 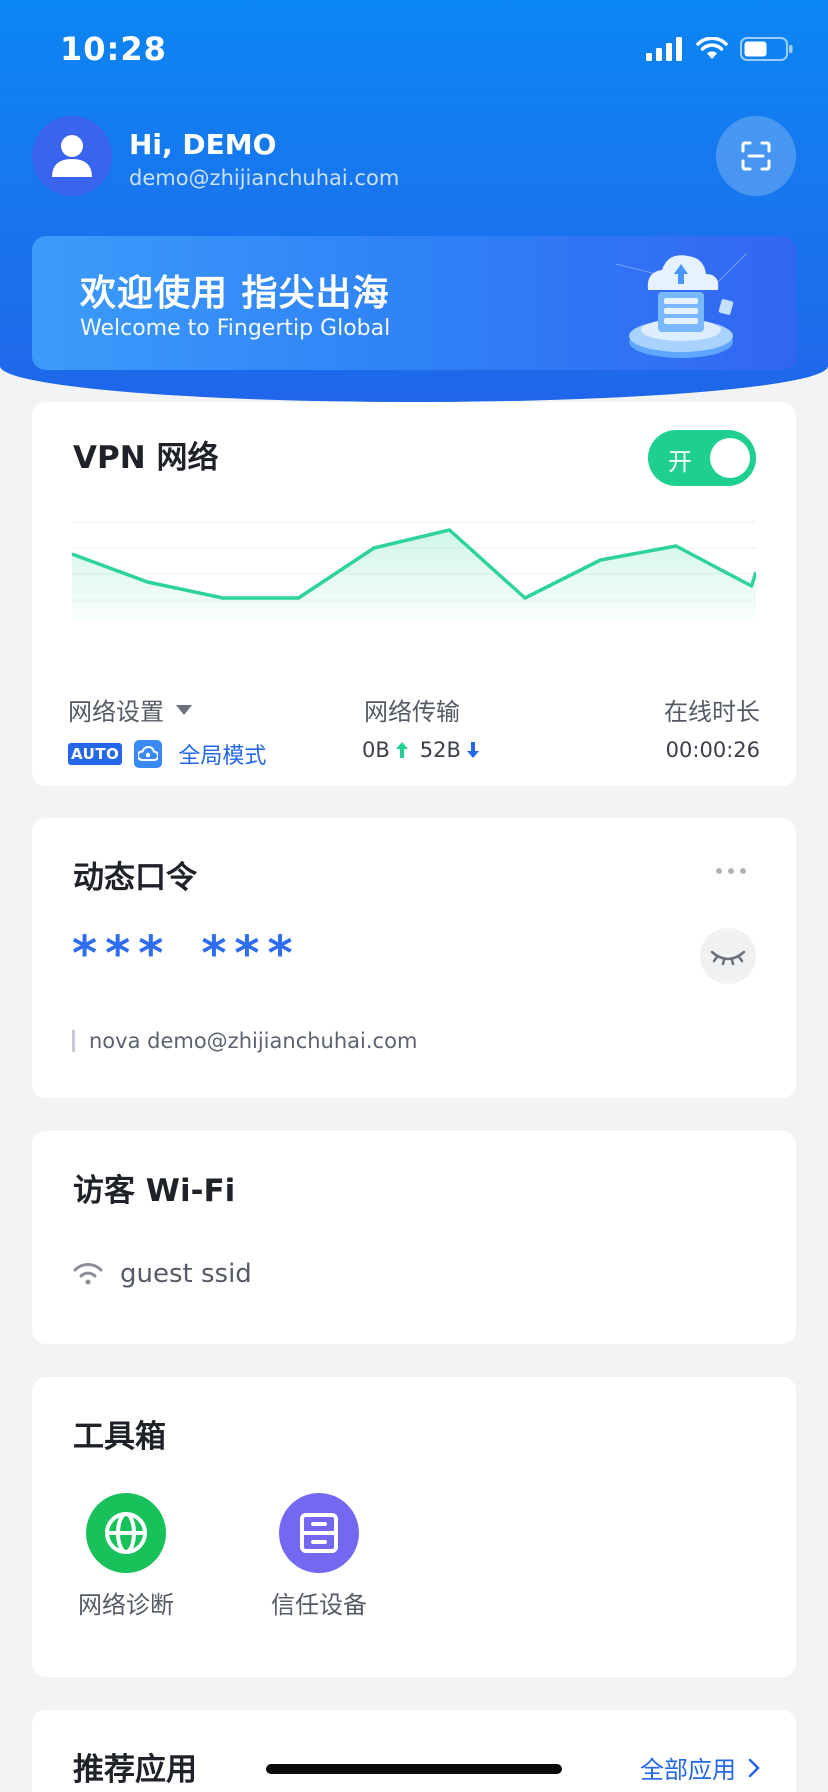 I want to click on all-apps-link: 全部应用, so click(x=700, y=1767).